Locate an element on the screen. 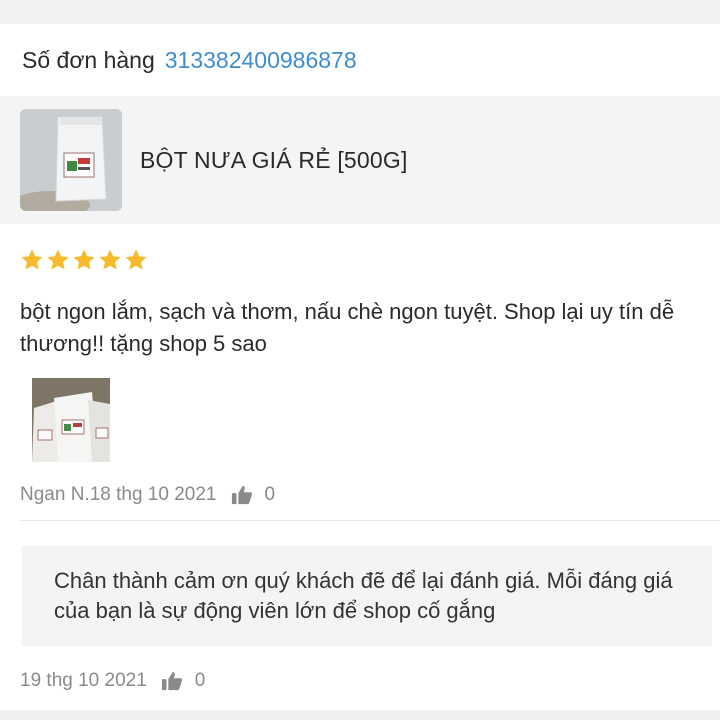  order-number-label: Số đơn hàng is located at coordinates (88, 59).